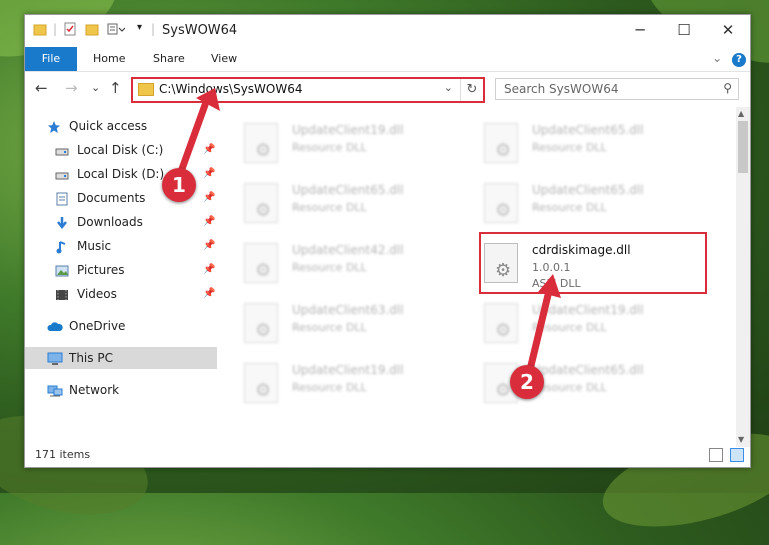 This screenshot has width=769, height=545. Describe the element at coordinates (179, 185) in the screenshot. I see `callout-badge-1: 1` at that location.